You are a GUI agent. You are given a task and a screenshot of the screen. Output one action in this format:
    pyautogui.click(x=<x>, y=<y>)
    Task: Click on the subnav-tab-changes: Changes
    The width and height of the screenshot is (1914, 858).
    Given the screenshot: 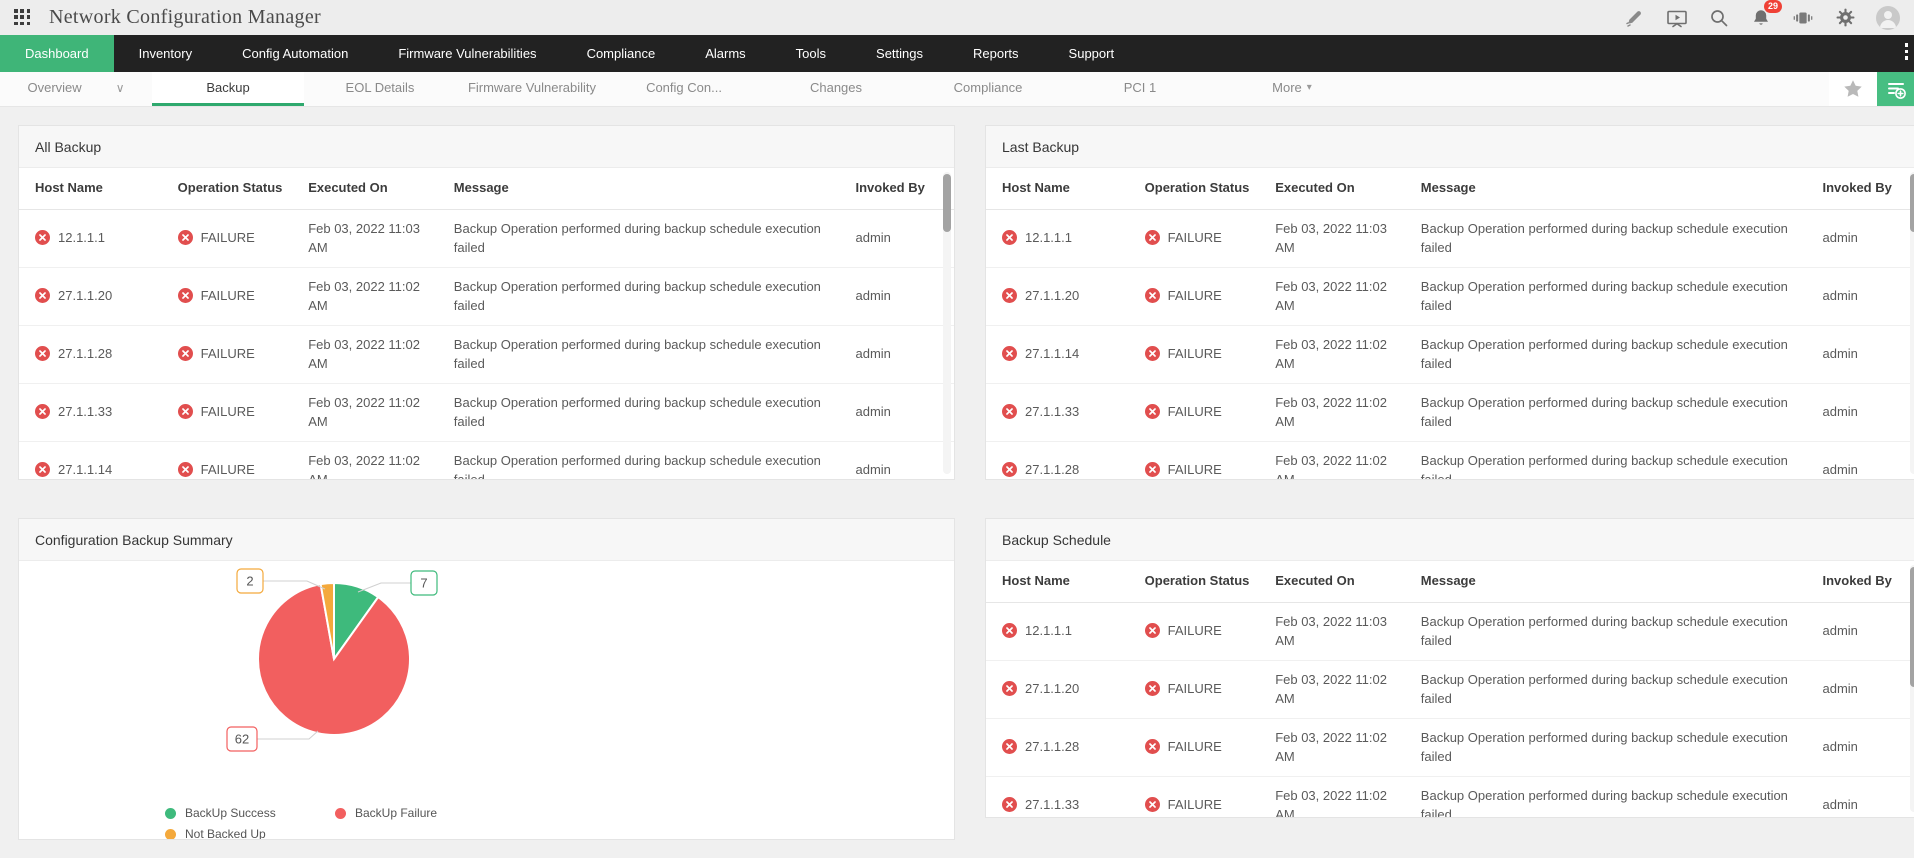 What is the action you would take?
    pyautogui.click(x=836, y=89)
    